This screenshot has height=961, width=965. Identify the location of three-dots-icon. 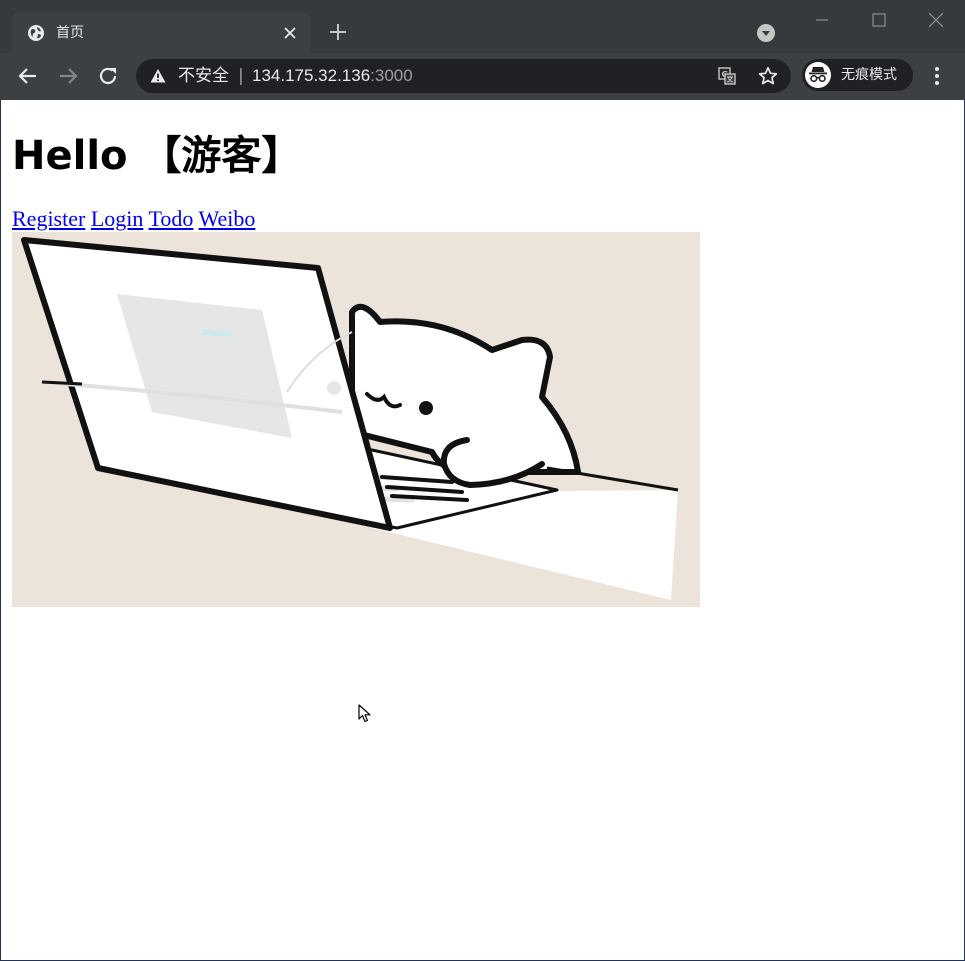
(937, 76).